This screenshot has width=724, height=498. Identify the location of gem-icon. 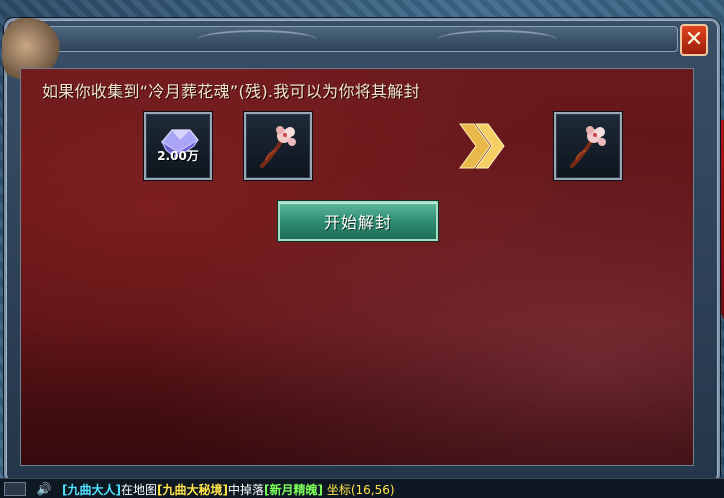
(179, 144).